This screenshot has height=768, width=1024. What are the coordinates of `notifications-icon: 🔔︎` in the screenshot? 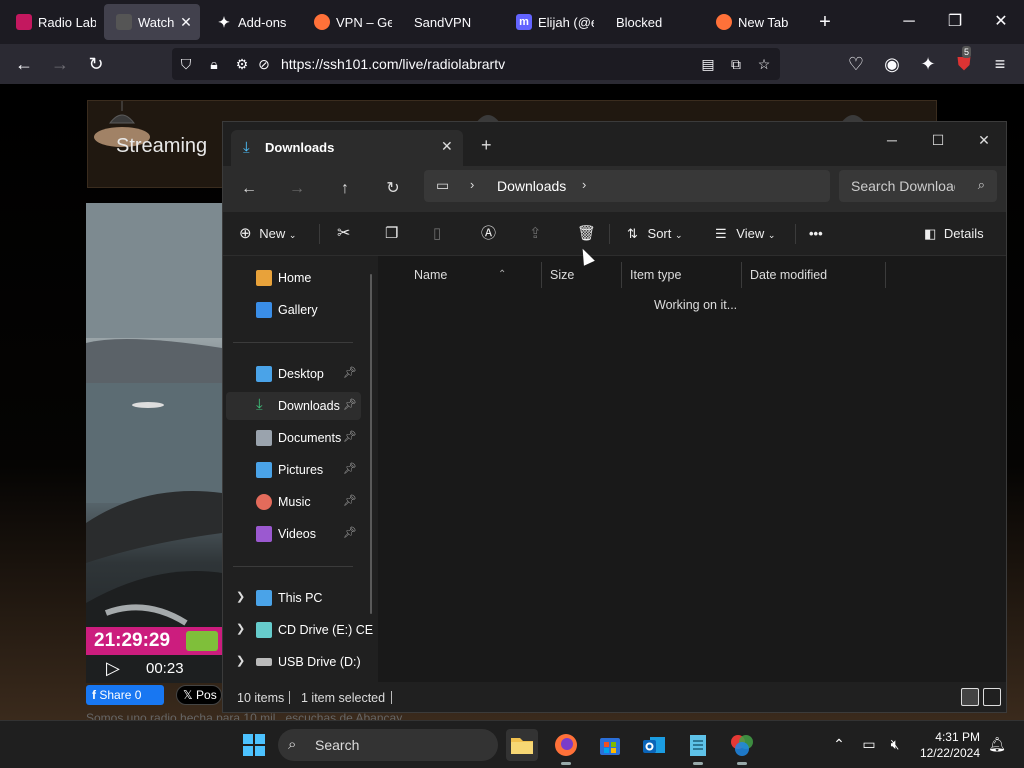 It's located at (997, 744).